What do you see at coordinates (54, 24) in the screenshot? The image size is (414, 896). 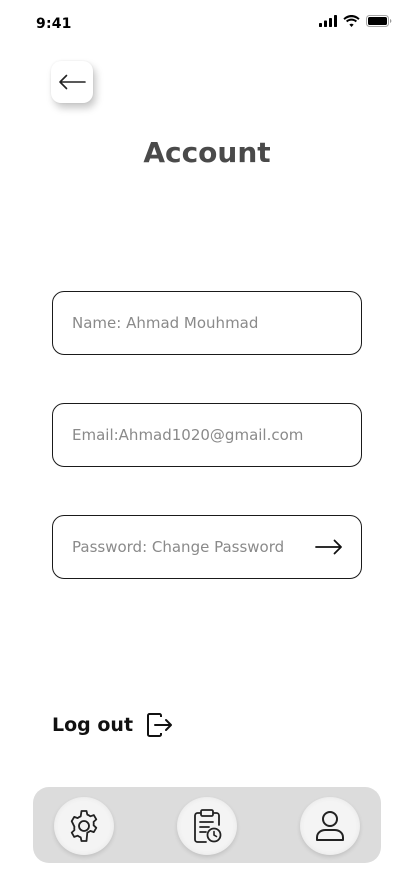 I see `status-time: 9:41` at bounding box center [54, 24].